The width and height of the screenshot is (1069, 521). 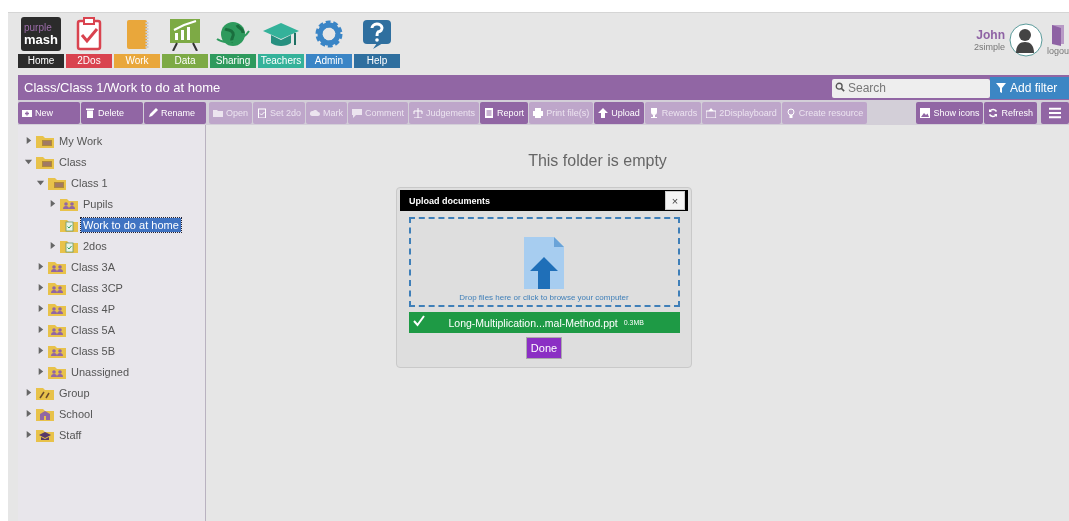 I want to click on school-folder-icon, so click(x=45, y=413).